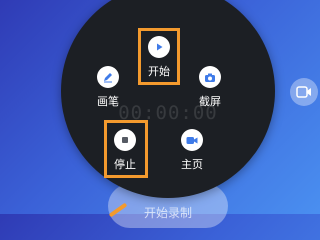  What do you see at coordinates (210, 101) in the screenshot?
I see `screenshot-label: 截屏` at bounding box center [210, 101].